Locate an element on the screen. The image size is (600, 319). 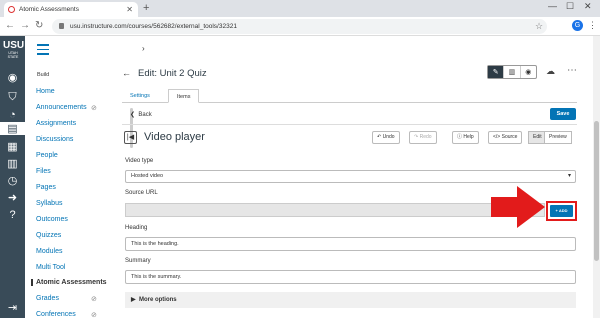
calendar-icon: ▦ is located at coordinates (12, 146).